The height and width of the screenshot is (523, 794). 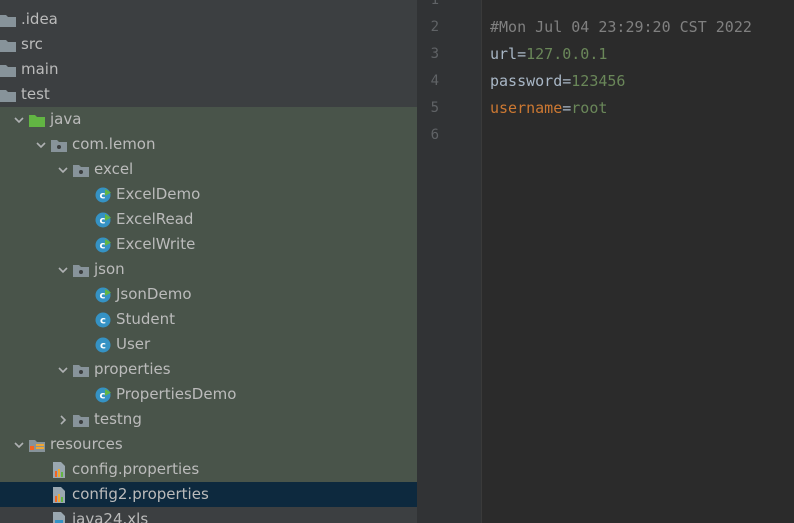 I want to click on line-number: 2, so click(x=434, y=27).